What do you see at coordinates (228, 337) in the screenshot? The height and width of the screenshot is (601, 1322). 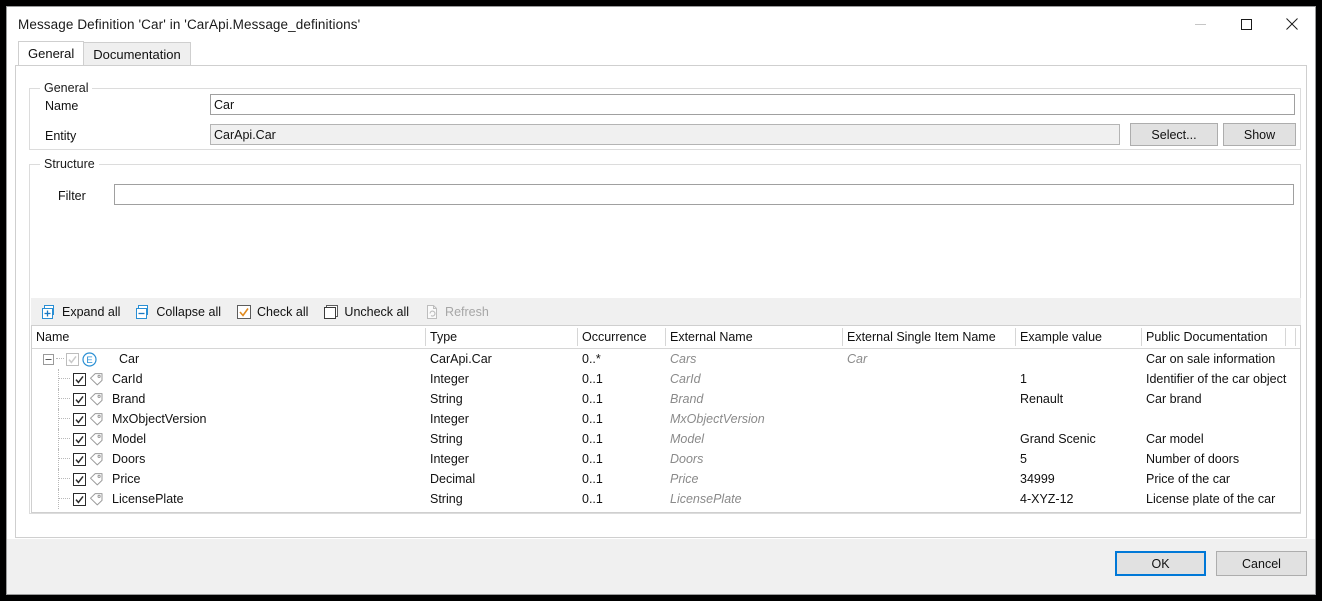 I see `column-header-name: Name` at bounding box center [228, 337].